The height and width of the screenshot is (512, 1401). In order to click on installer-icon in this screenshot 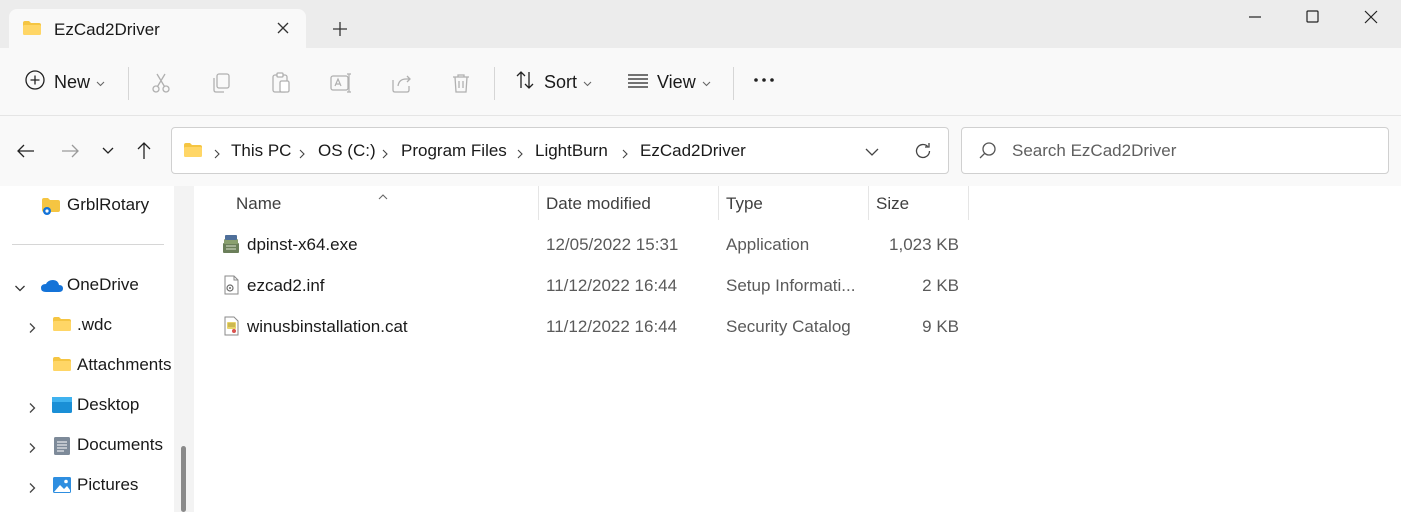, I will do `click(231, 246)`.